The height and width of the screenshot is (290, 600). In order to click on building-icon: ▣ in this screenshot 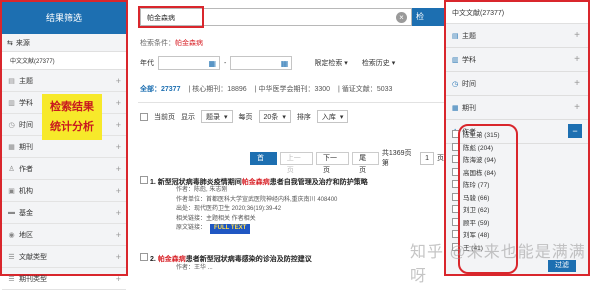, I will do `click(11, 191)`.